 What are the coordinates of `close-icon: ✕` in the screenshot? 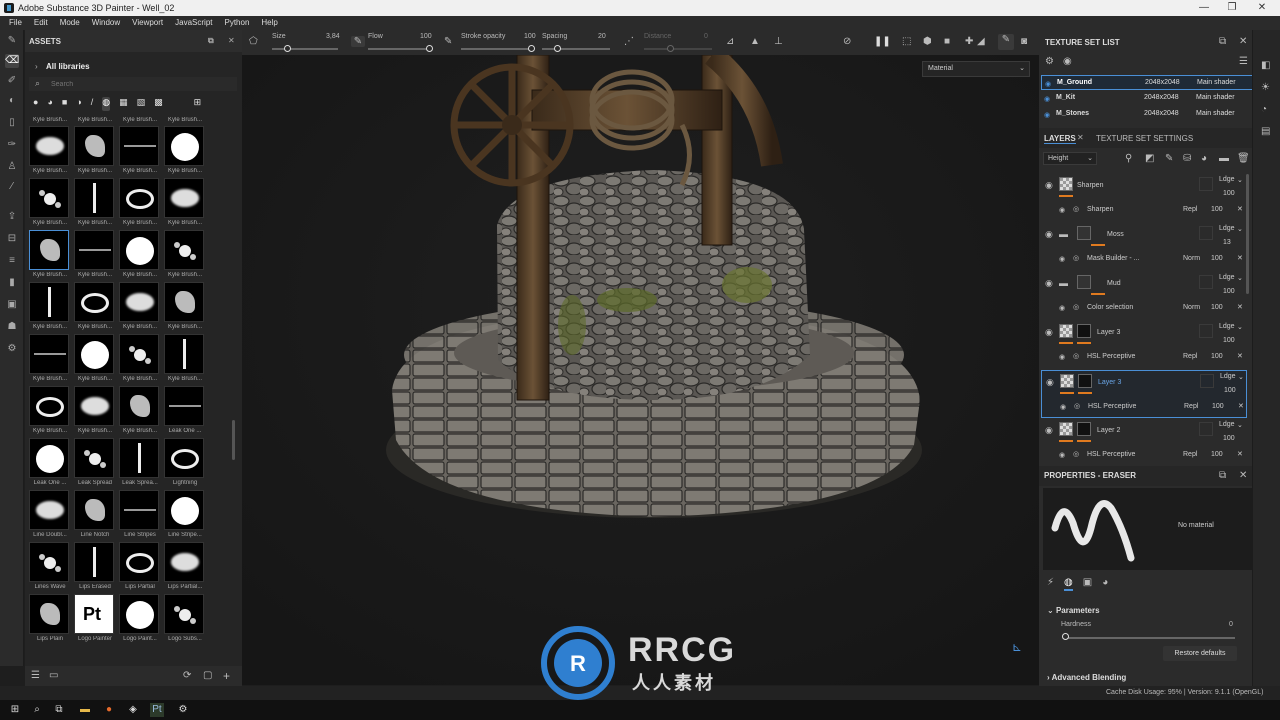 It's located at (1240, 258).